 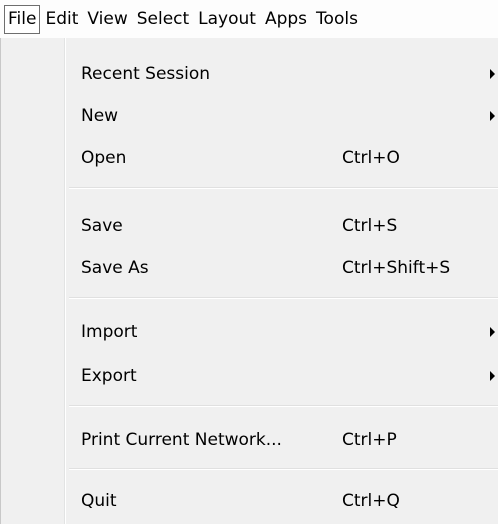 What do you see at coordinates (396, 268) in the screenshot?
I see `menu-item-shortcut: Ctrl+Shift+S` at bounding box center [396, 268].